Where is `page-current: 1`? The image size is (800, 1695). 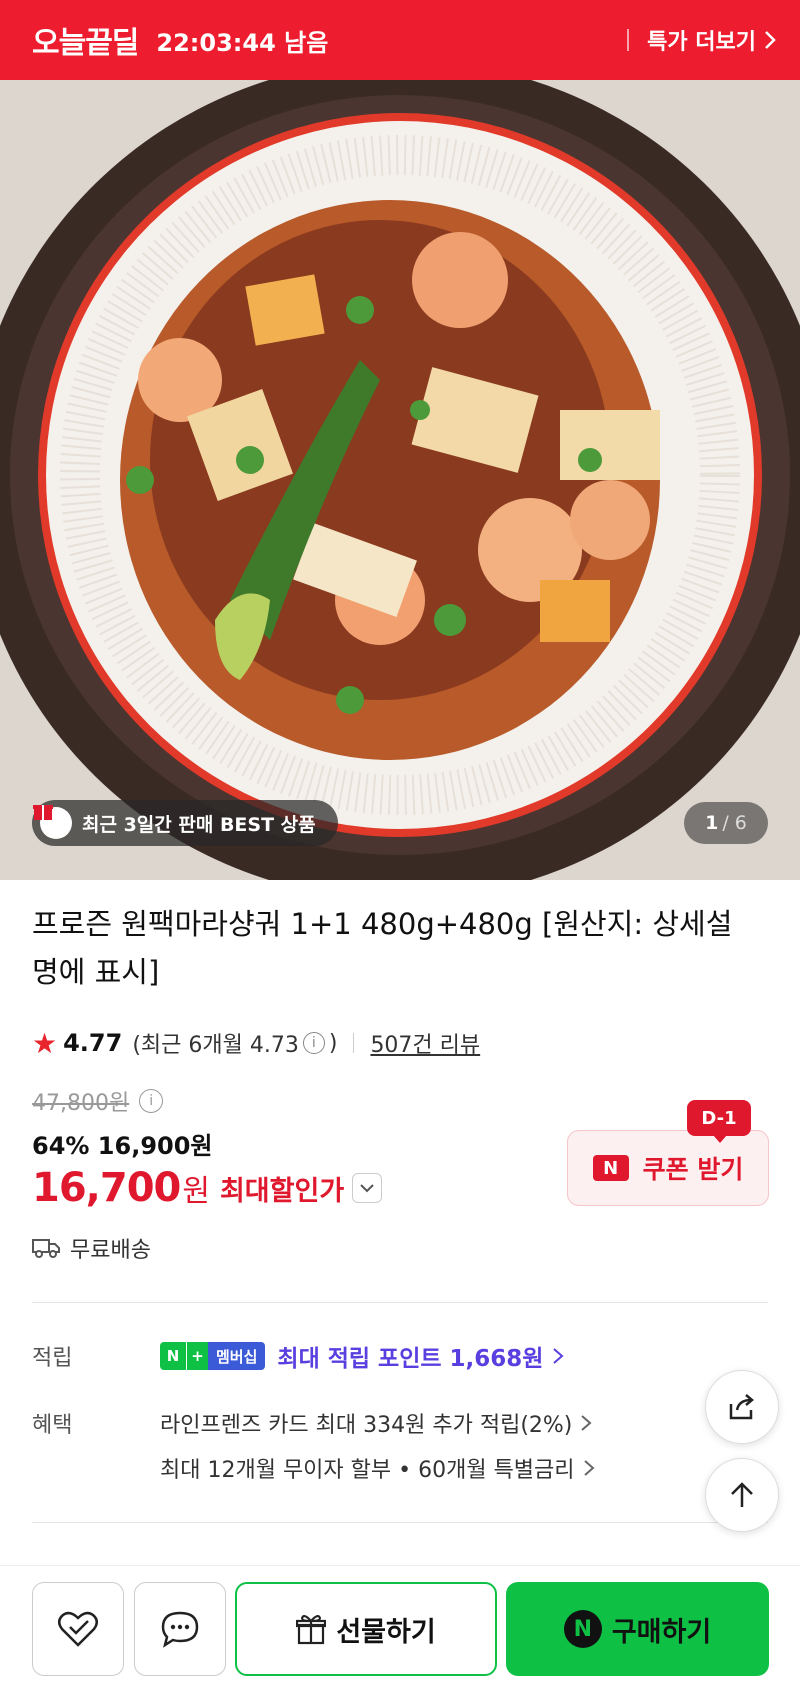
page-current: 1 is located at coordinates (712, 823).